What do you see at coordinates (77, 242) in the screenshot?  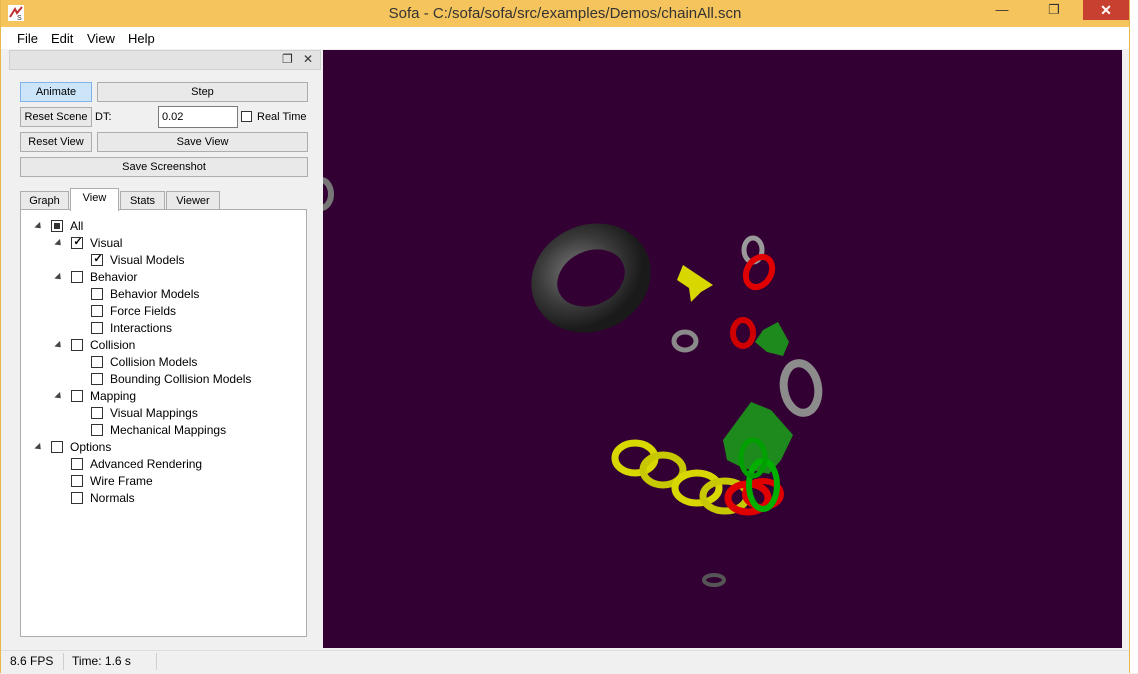 I see `visual-checkbox: ✓` at bounding box center [77, 242].